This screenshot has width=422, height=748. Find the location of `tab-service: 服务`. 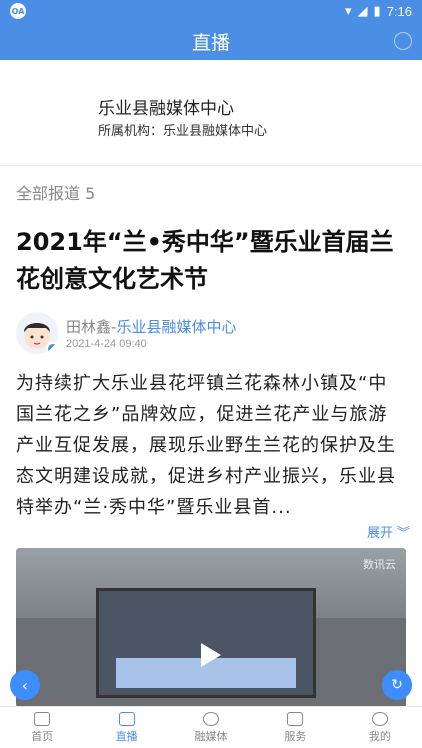

tab-service: 服务 is located at coordinates (295, 727).